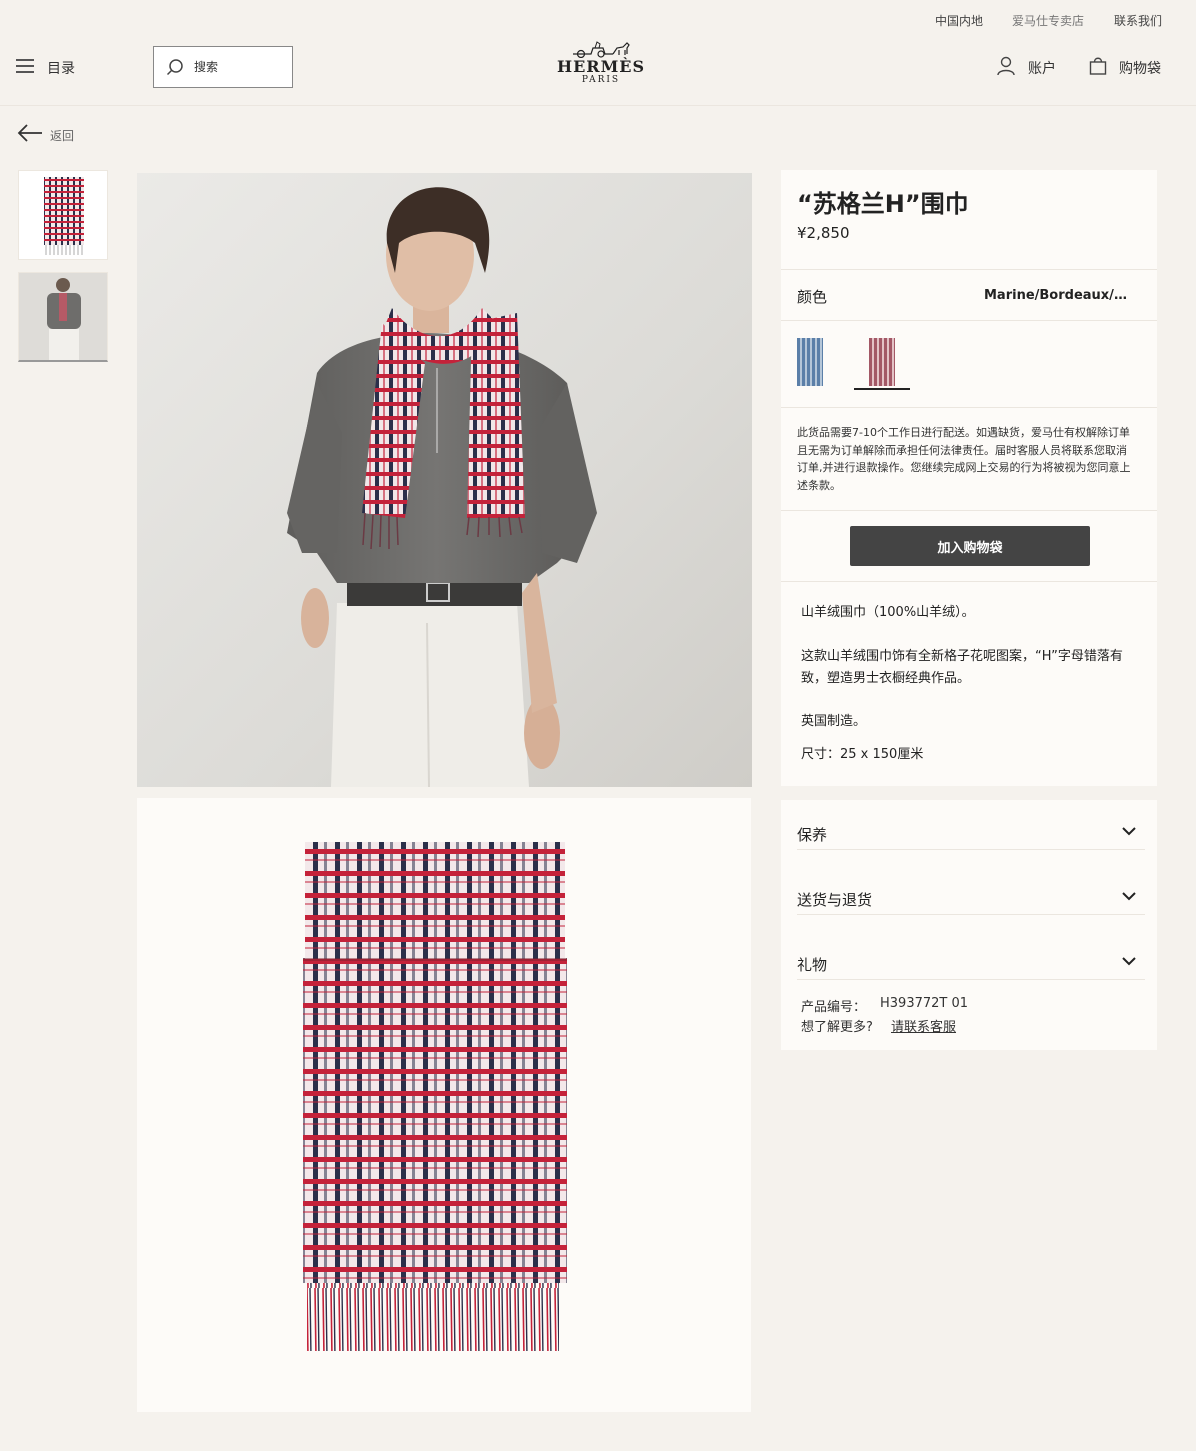  Describe the element at coordinates (835, 900) in the screenshot. I see `accordion-label: 送货与退货` at that location.